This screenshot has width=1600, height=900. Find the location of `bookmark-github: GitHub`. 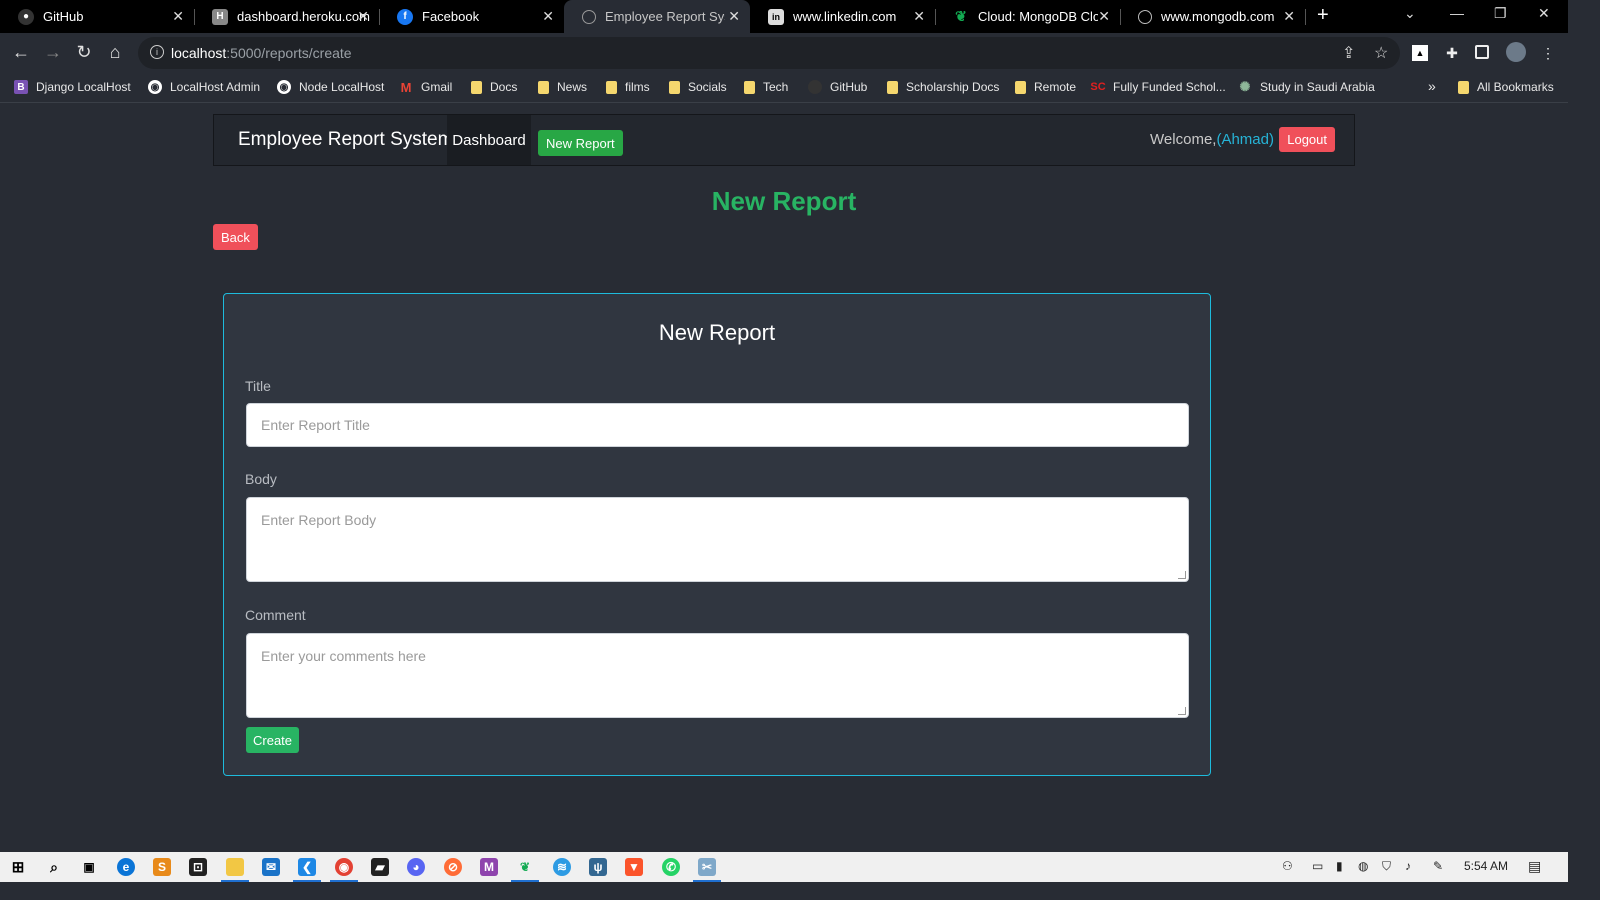

bookmark-github: GitHub is located at coordinates (837, 87).